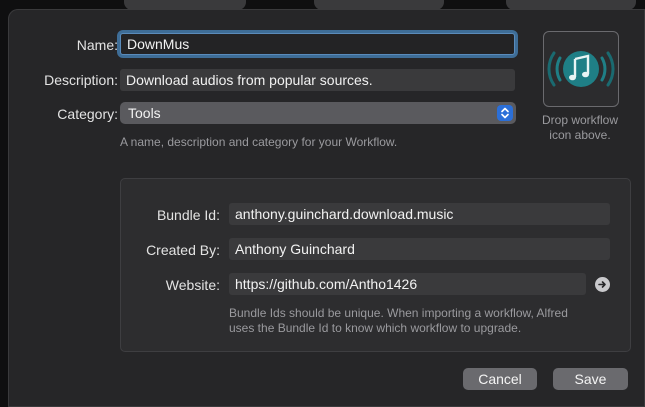  What do you see at coordinates (183, 250) in the screenshot?
I see `created-by-label: Created By:` at bounding box center [183, 250].